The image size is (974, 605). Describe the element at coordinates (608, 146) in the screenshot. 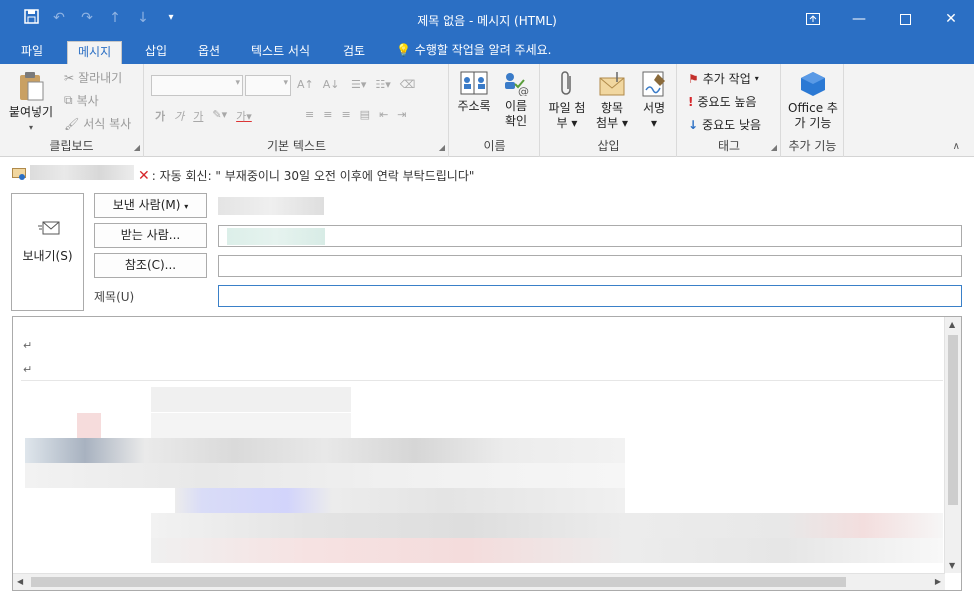

I see `include-group-label: 삽입` at that location.